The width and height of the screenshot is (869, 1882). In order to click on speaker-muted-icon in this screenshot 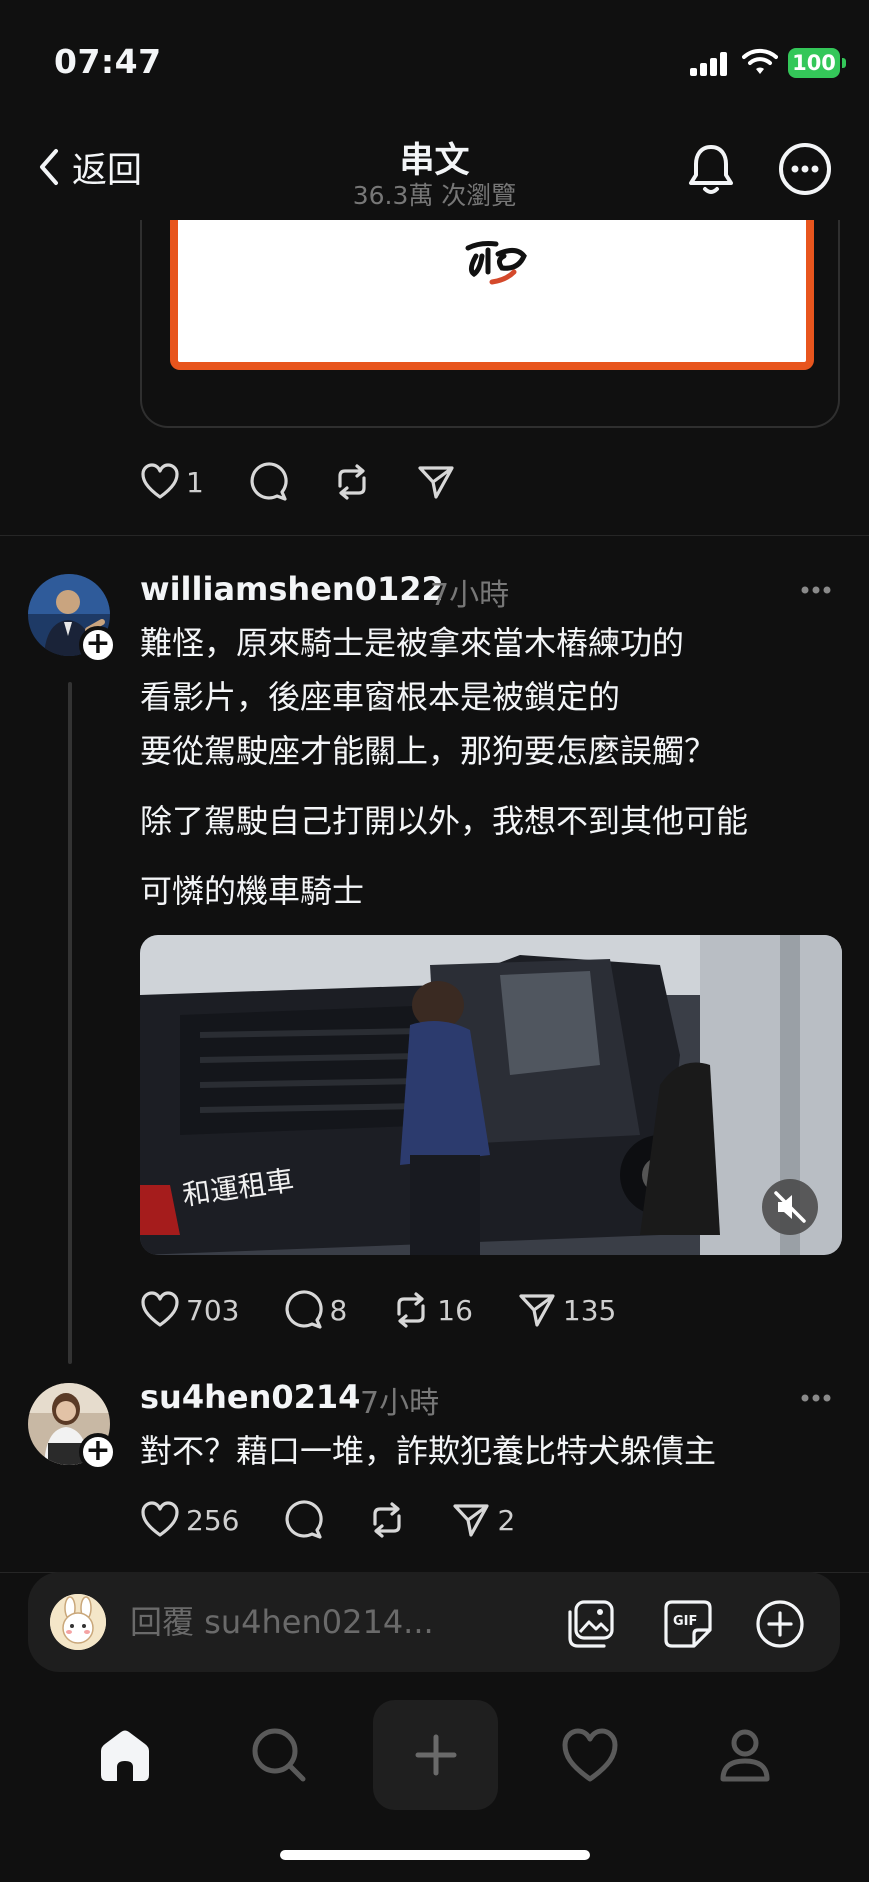, I will do `click(790, 1207)`.